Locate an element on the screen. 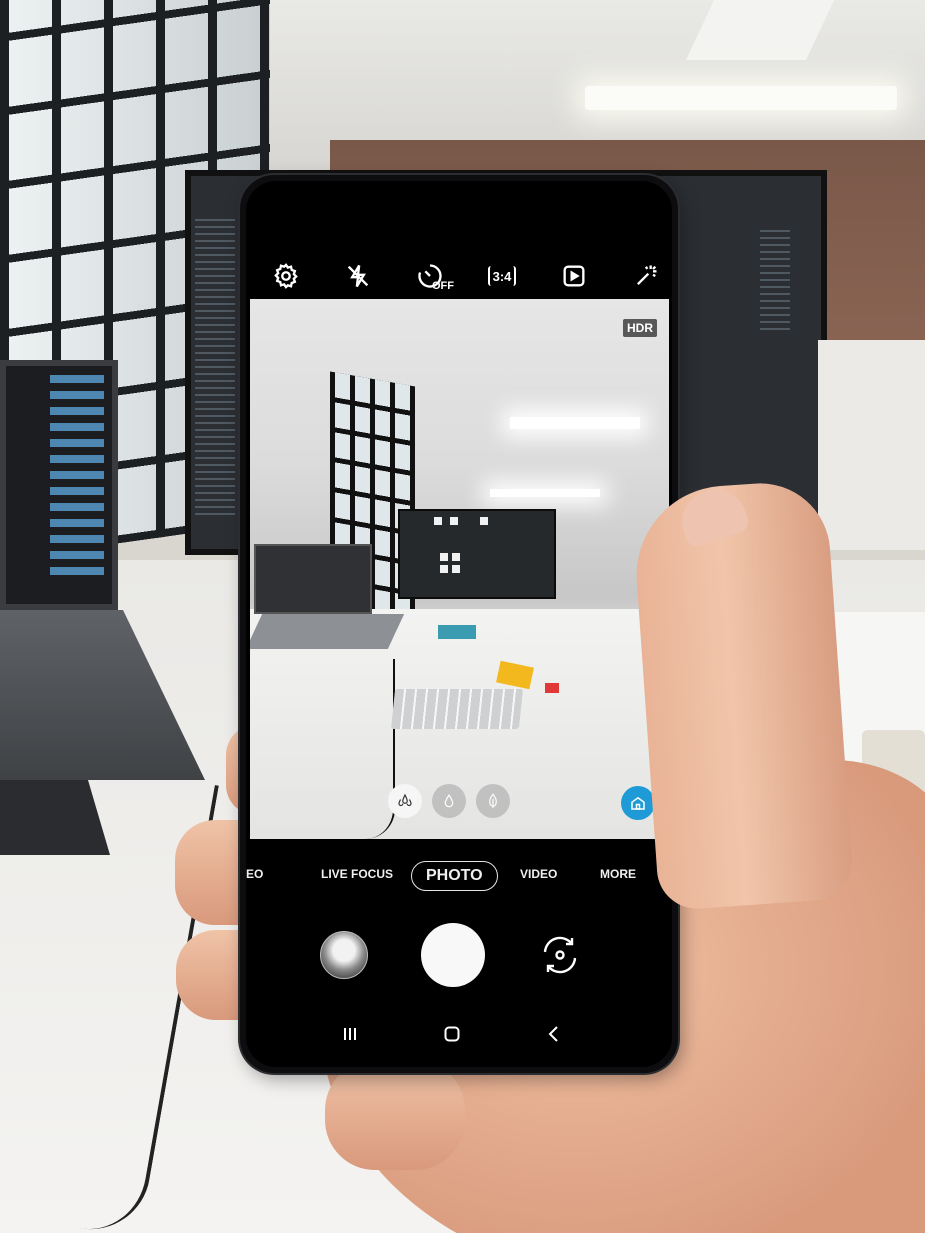  ratio-frame: 3:4 is located at coordinates (502, 276).